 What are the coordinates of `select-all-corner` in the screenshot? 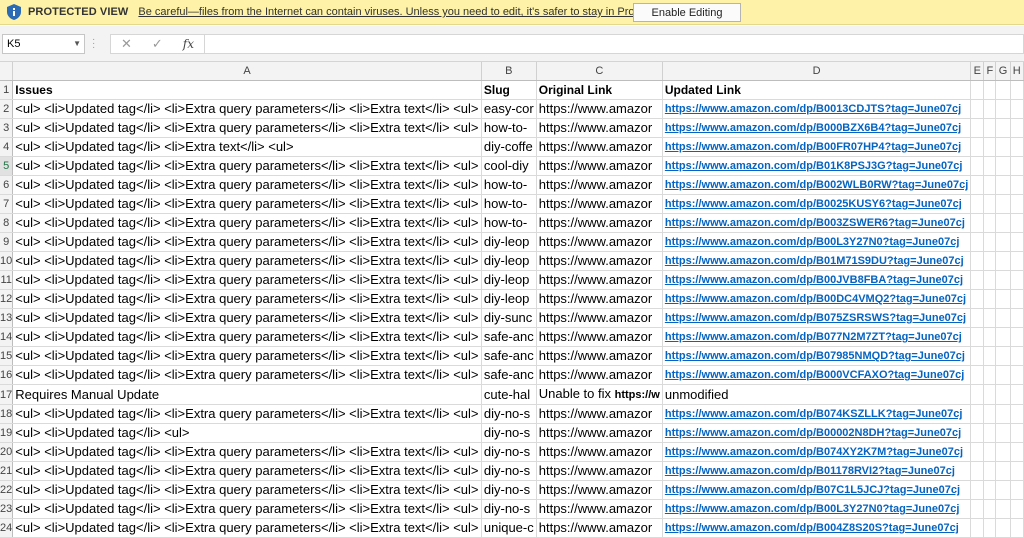 It's located at (7, 71).